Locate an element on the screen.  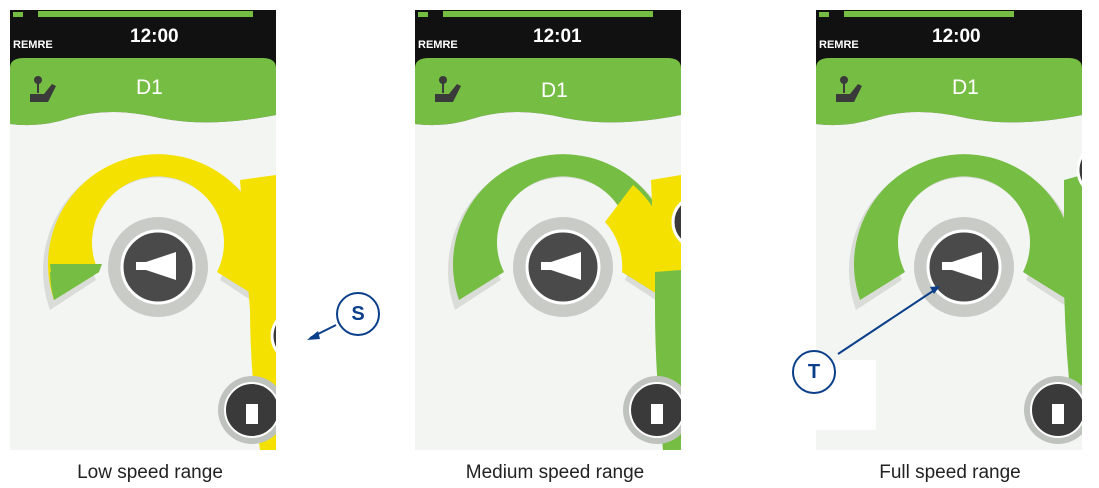
caption-full: Full speed range is located at coordinates (950, 472).